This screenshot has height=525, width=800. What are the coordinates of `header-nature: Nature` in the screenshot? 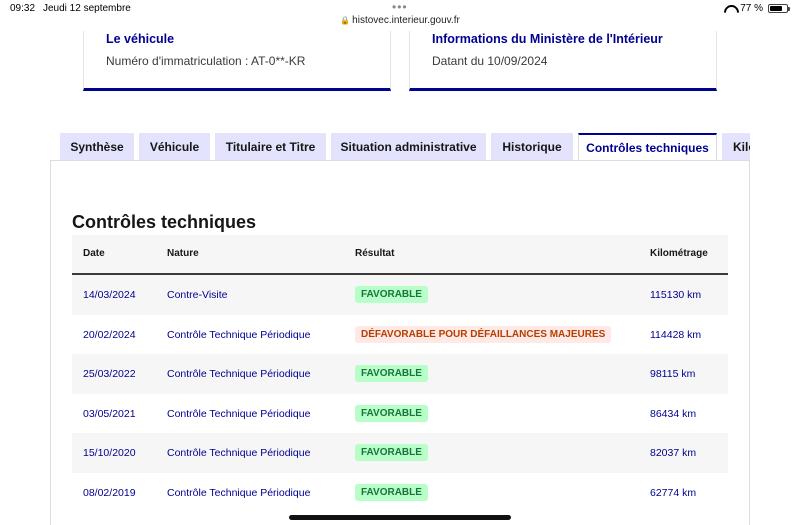 It's located at (183, 253).